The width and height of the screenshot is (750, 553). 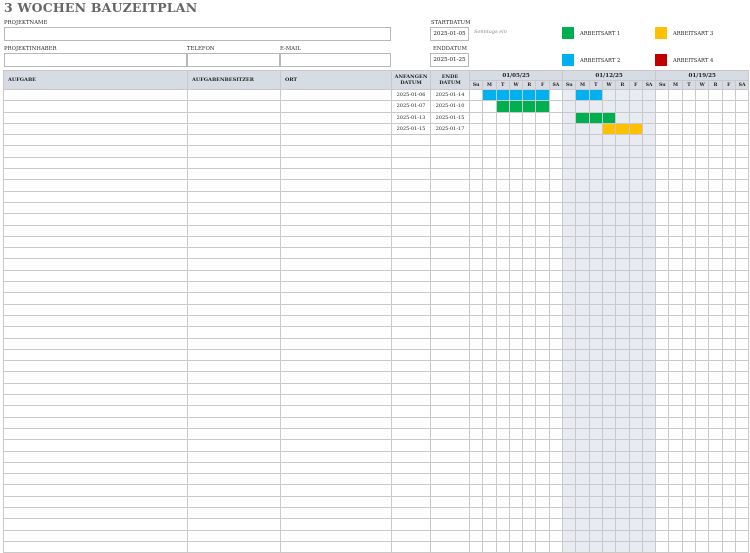 I want to click on project-owner-field, so click(x=95, y=60).